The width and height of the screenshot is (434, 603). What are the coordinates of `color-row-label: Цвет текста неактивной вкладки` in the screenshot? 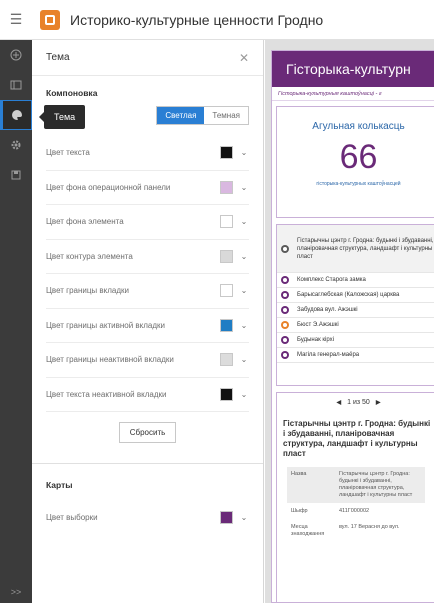 It's located at (106, 394).